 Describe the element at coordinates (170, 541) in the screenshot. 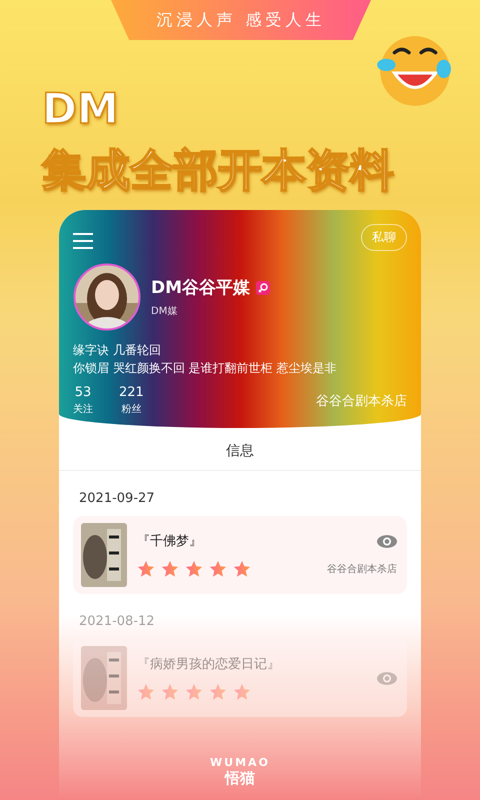

I see `script-title: 『千佛梦』` at that location.